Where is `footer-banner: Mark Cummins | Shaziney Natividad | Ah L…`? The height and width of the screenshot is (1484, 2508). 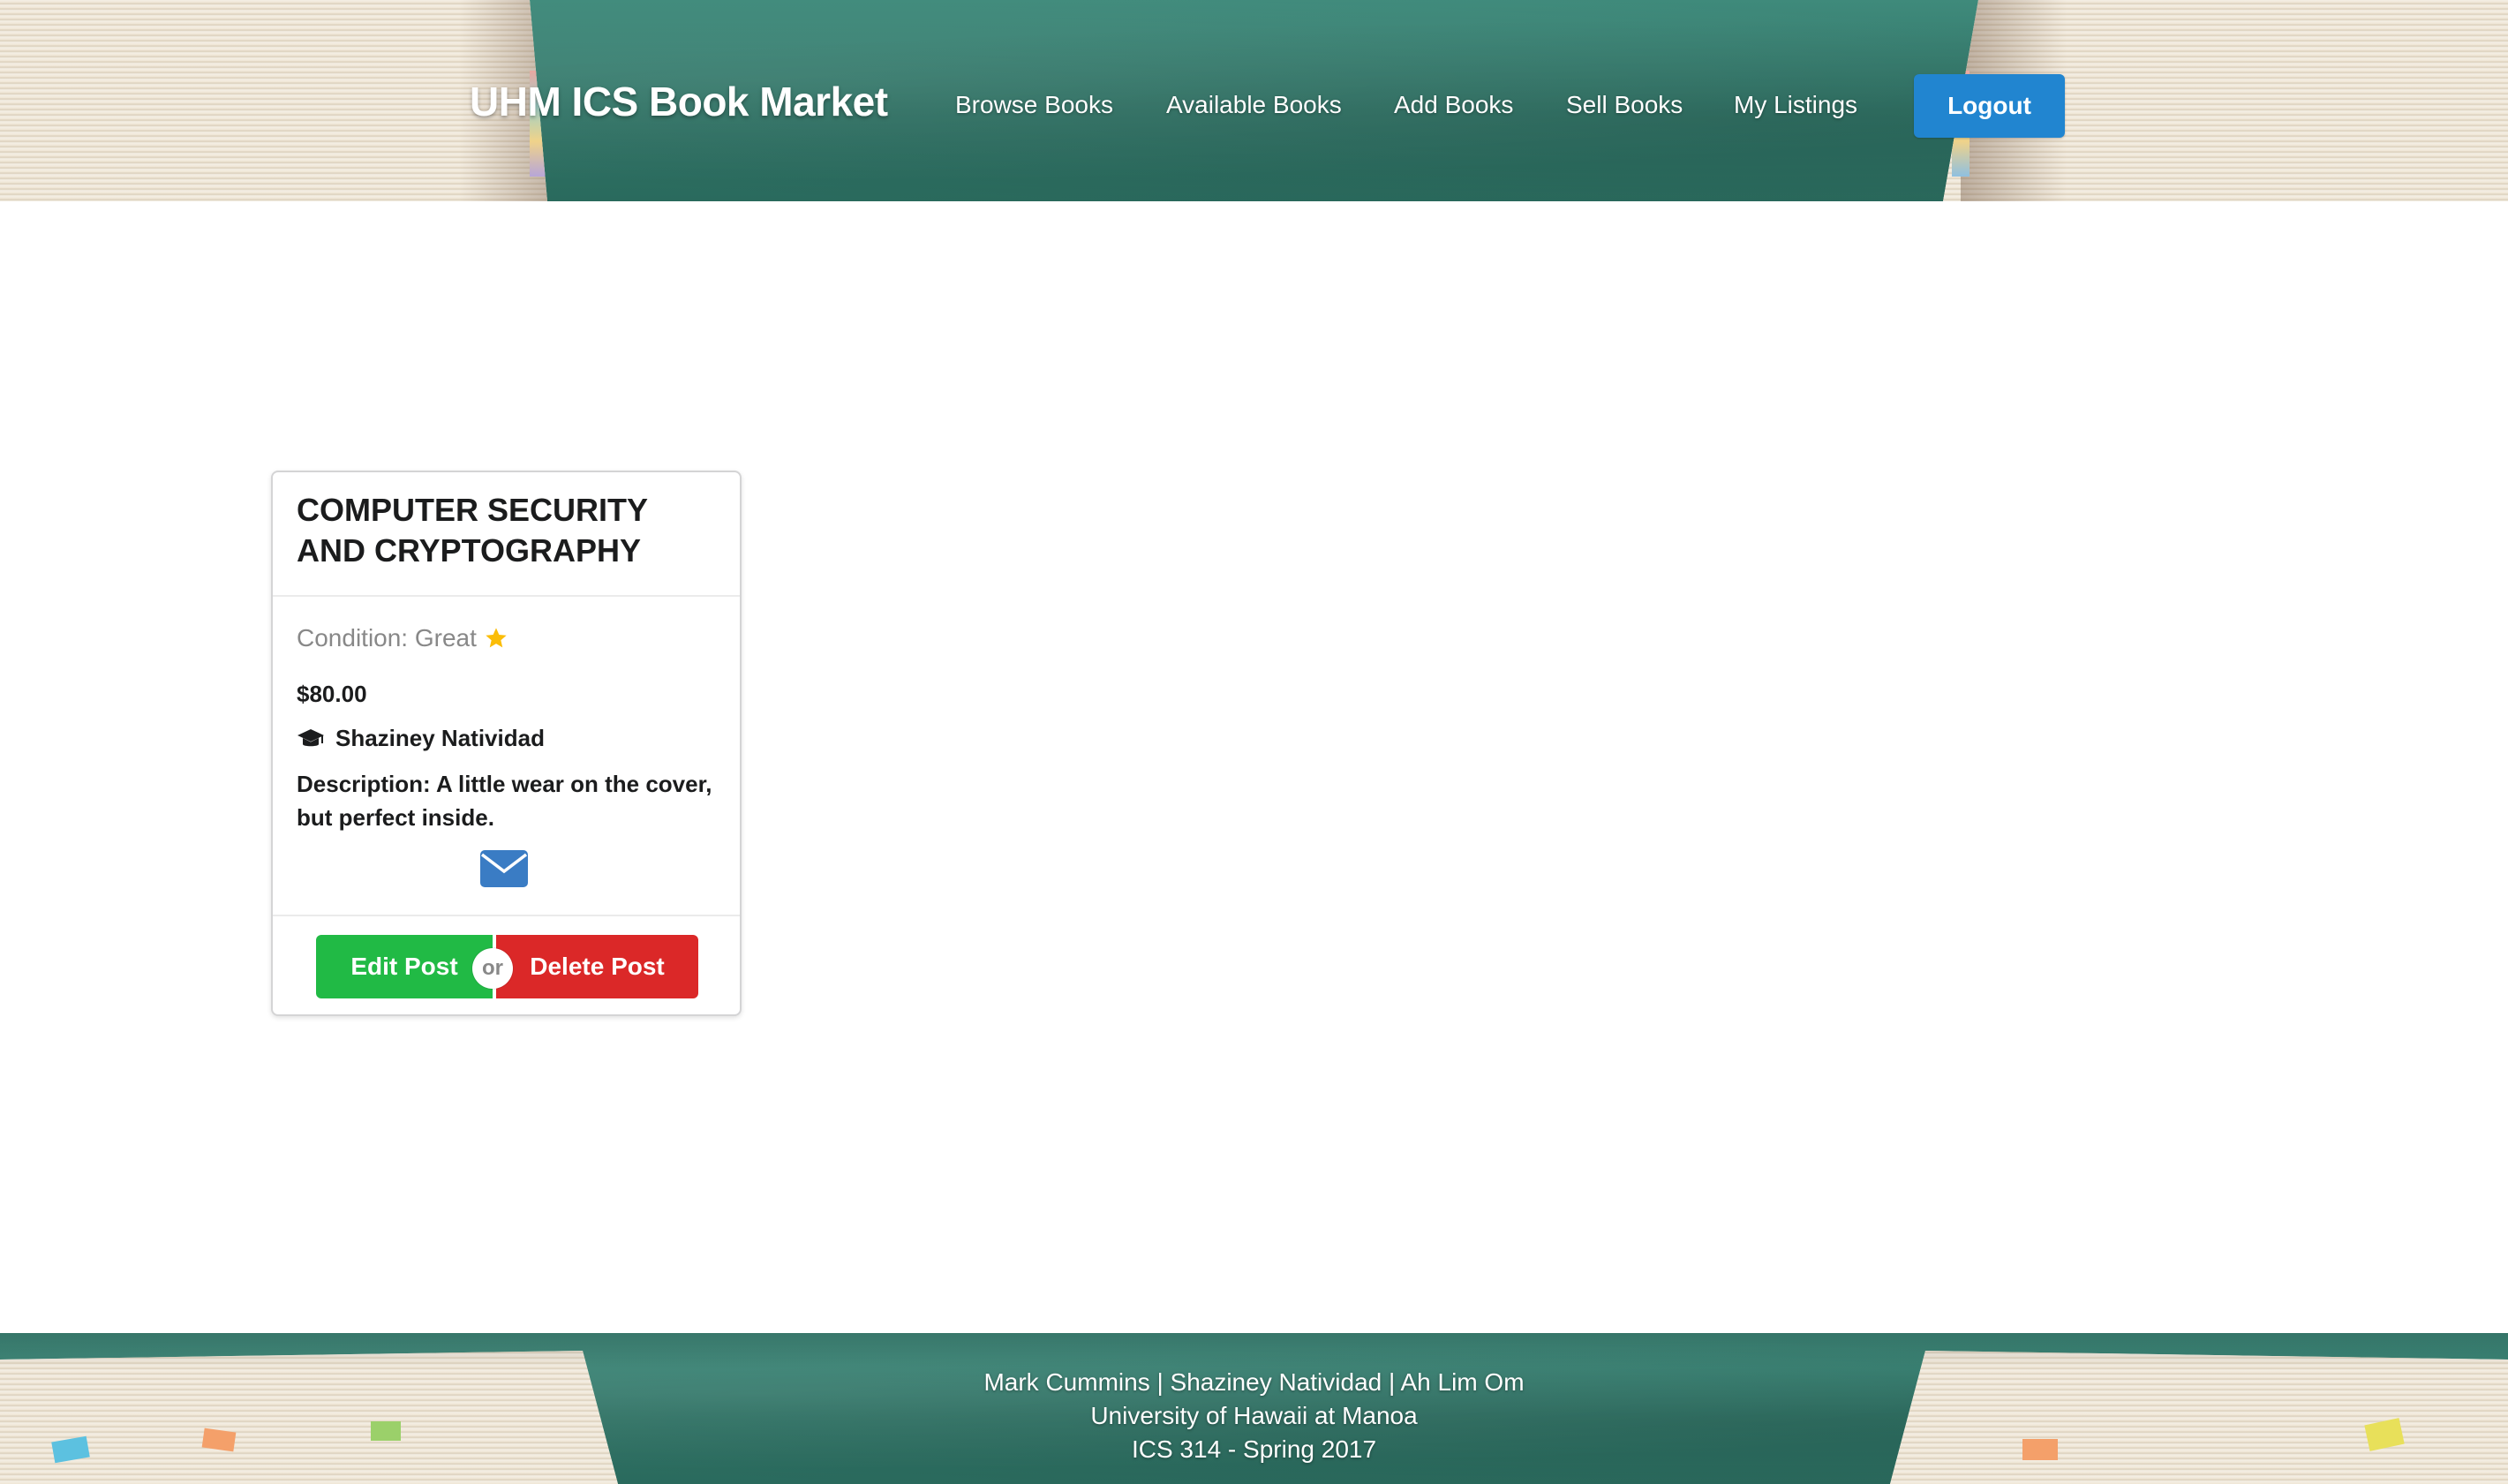
footer-banner: Mark Cummins | Shaziney Natividad | Ah L… is located at coordinates (1254, 1408).